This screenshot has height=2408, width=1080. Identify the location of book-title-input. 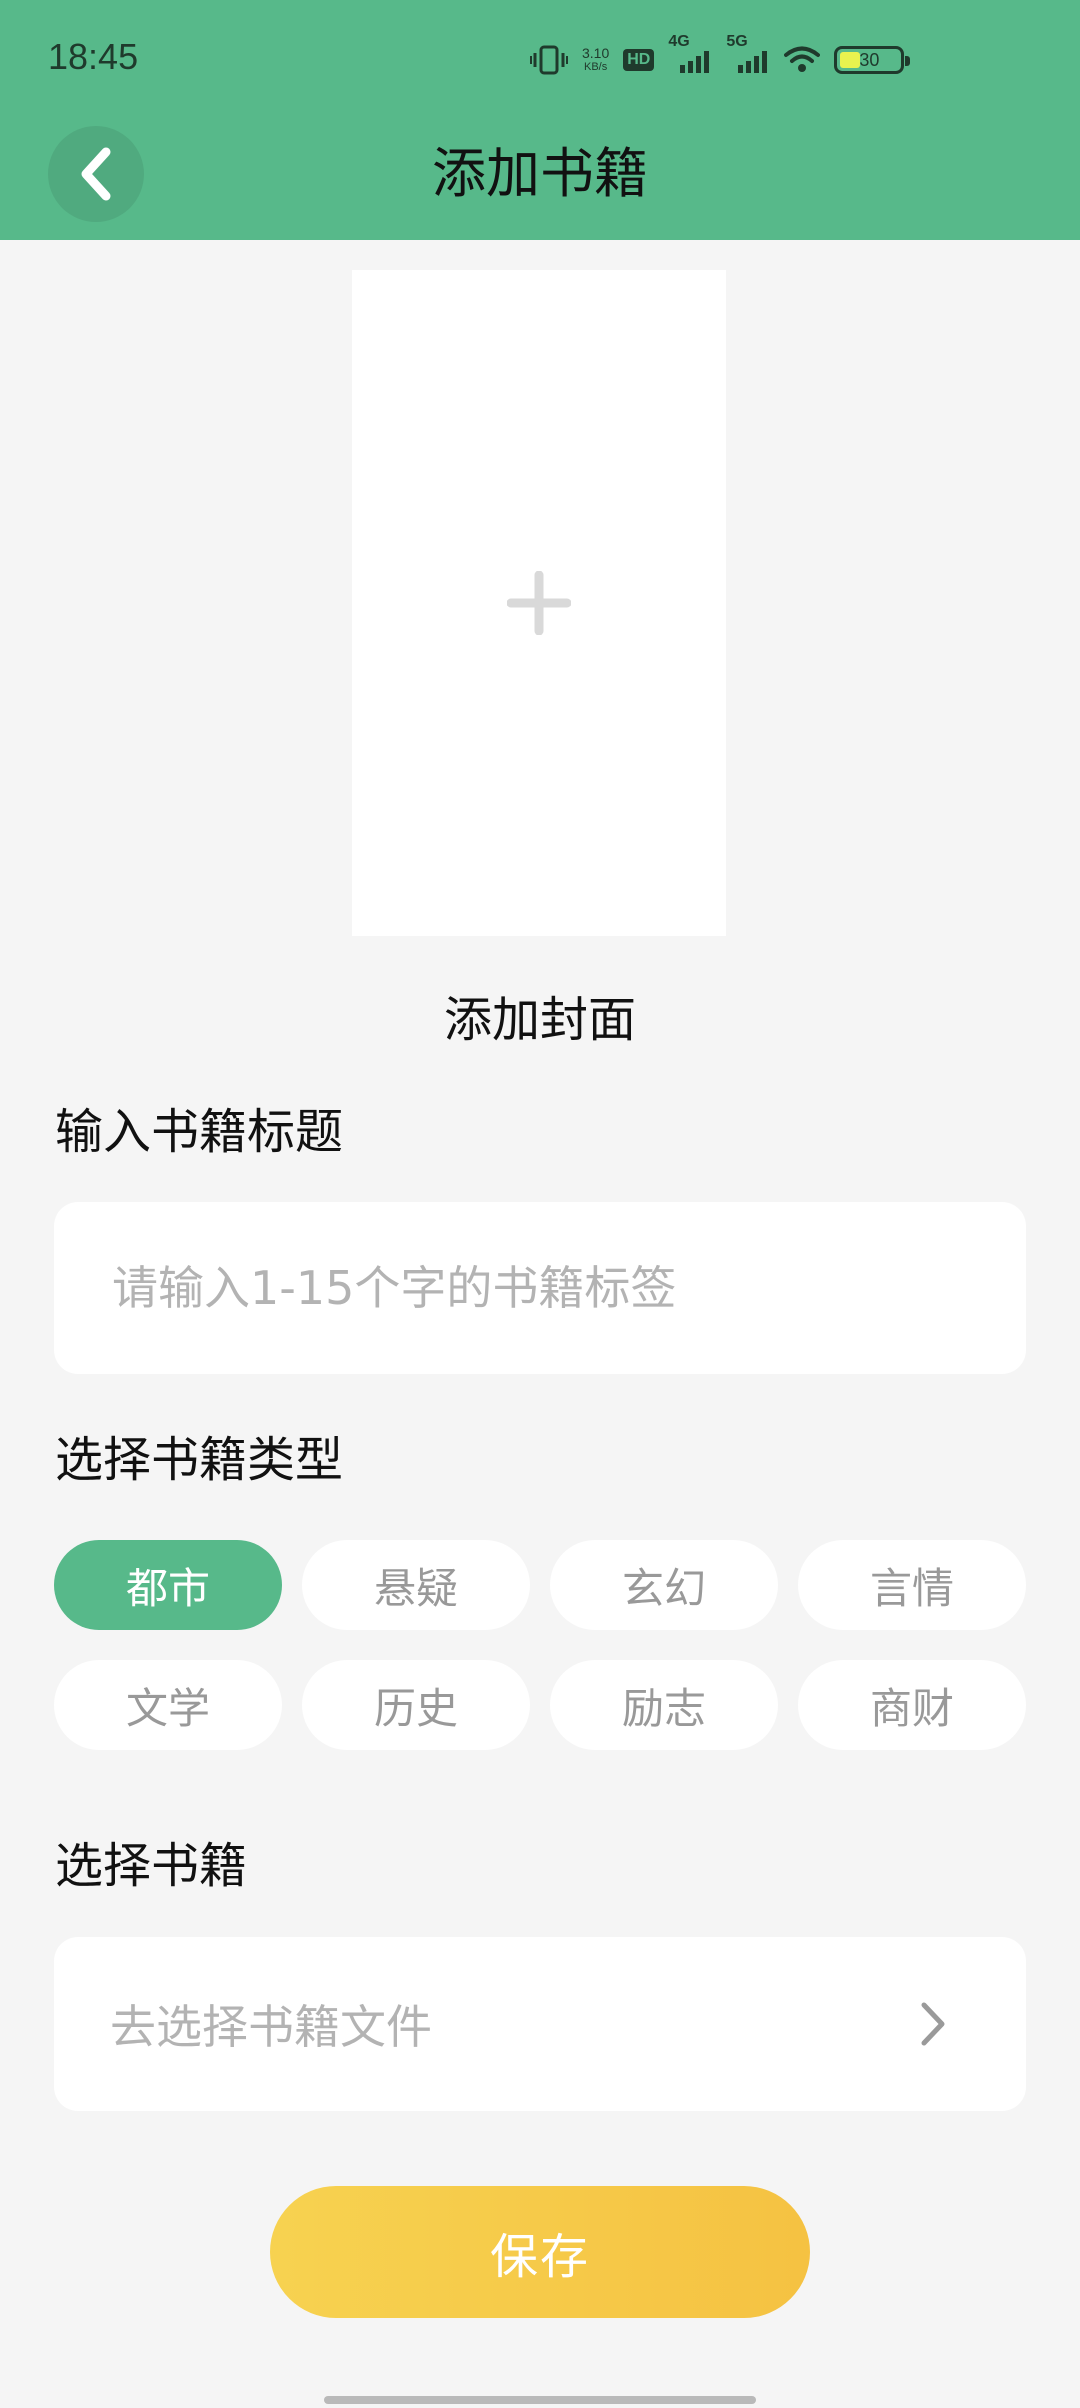
(542, 1288).